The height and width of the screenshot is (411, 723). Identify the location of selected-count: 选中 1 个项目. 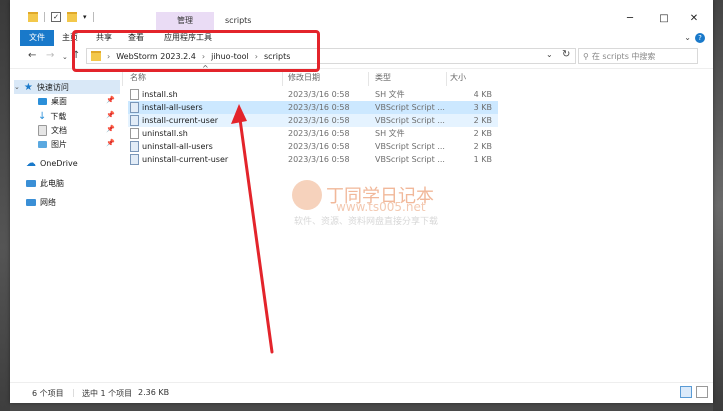
(107, 393).